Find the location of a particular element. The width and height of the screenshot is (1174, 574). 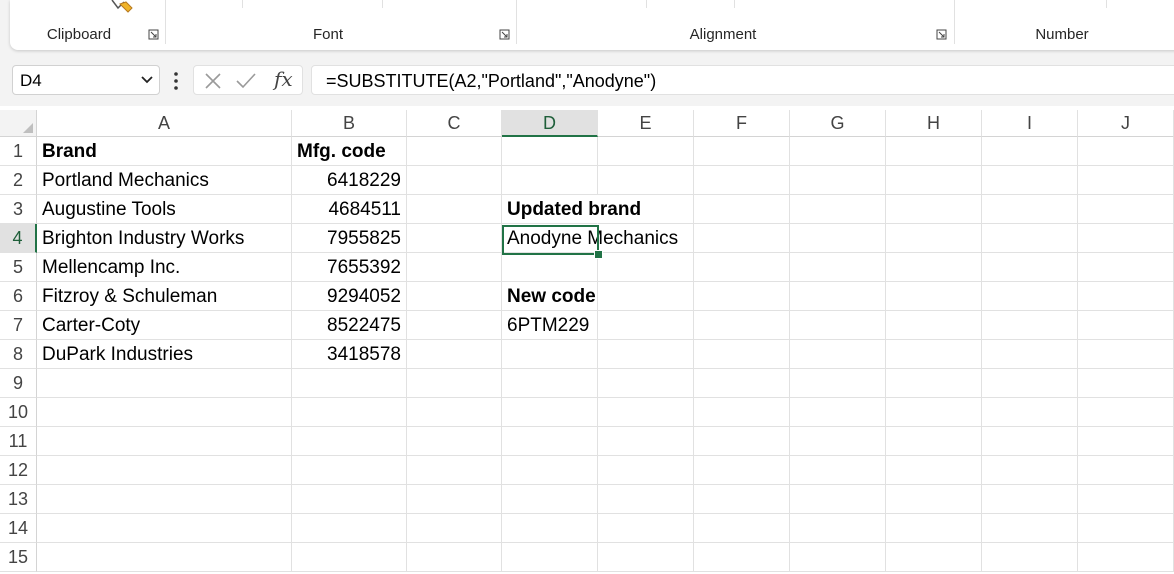

row-header-11: 11 is located at coordinates (18, 441).